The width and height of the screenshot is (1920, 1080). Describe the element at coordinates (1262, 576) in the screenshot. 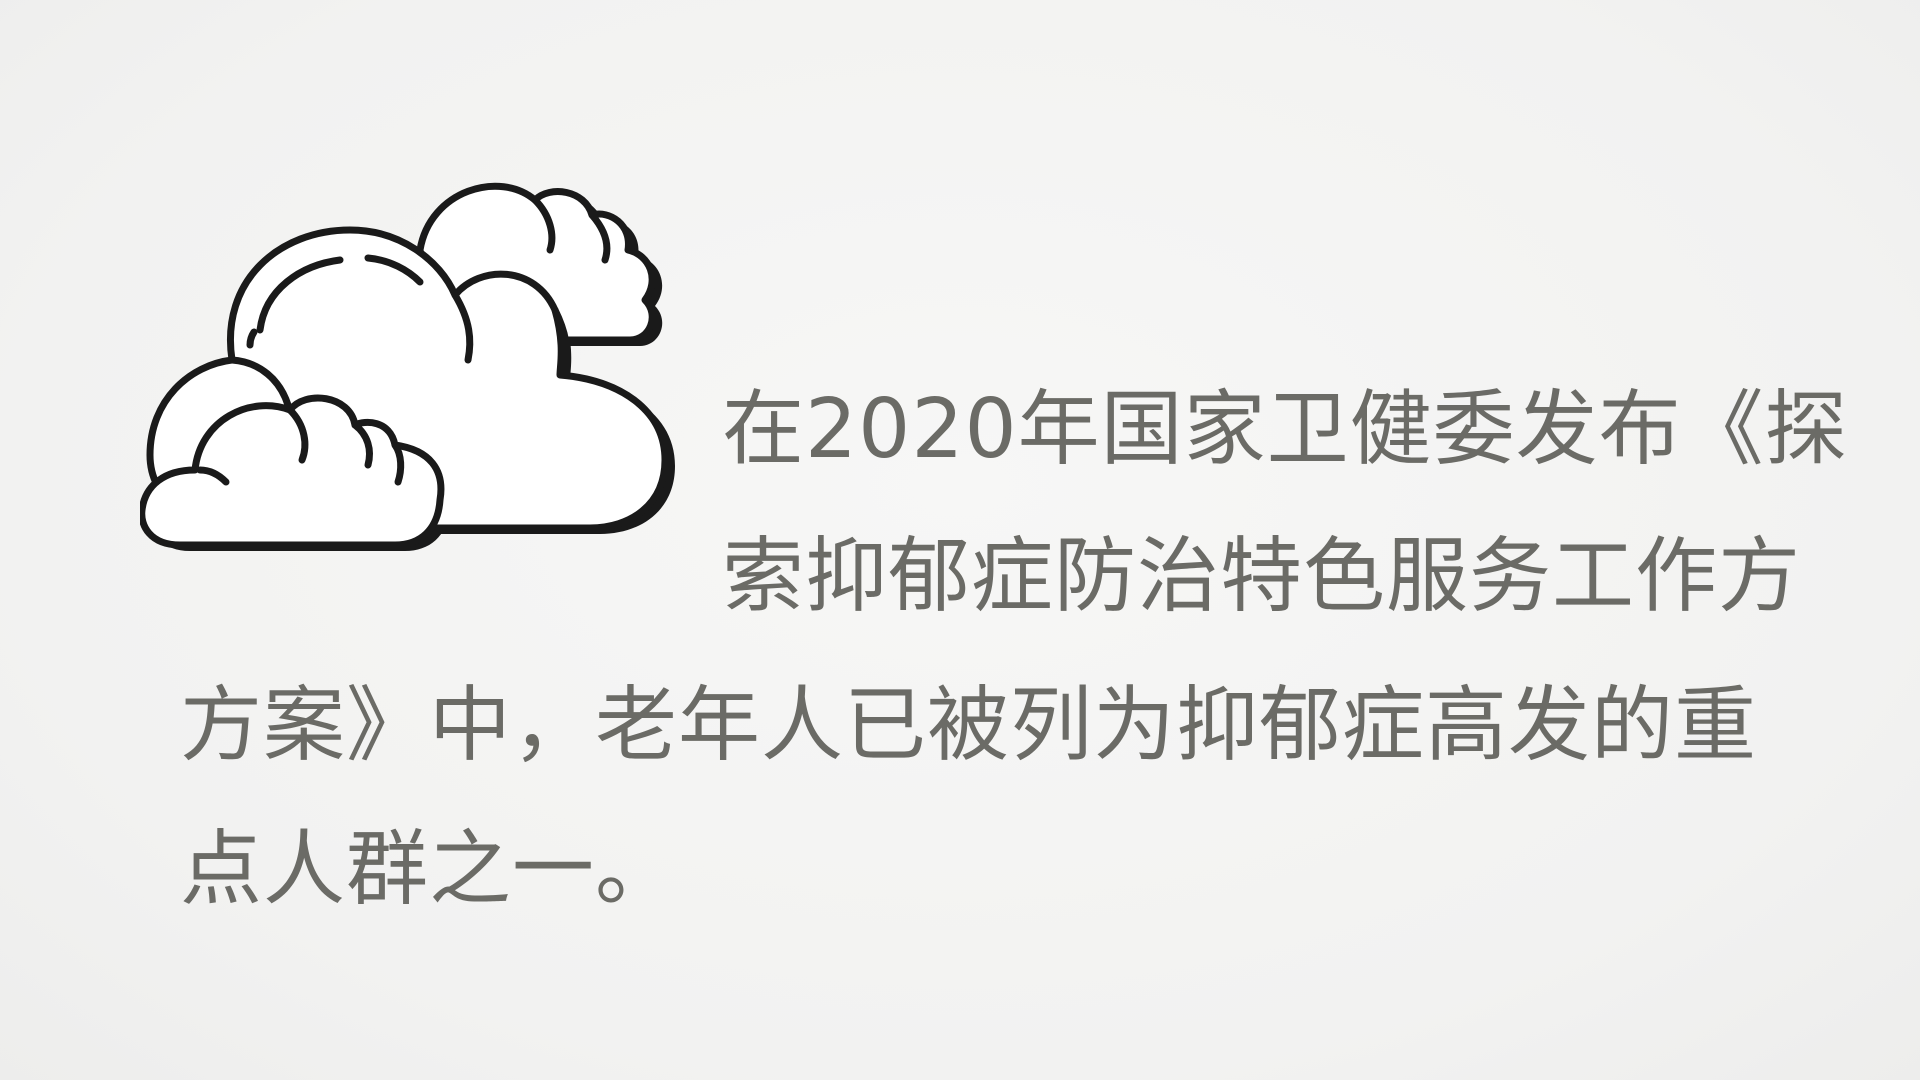

I see `paragraph-line: 索抑郁症防治特色服务工作方` at that location.